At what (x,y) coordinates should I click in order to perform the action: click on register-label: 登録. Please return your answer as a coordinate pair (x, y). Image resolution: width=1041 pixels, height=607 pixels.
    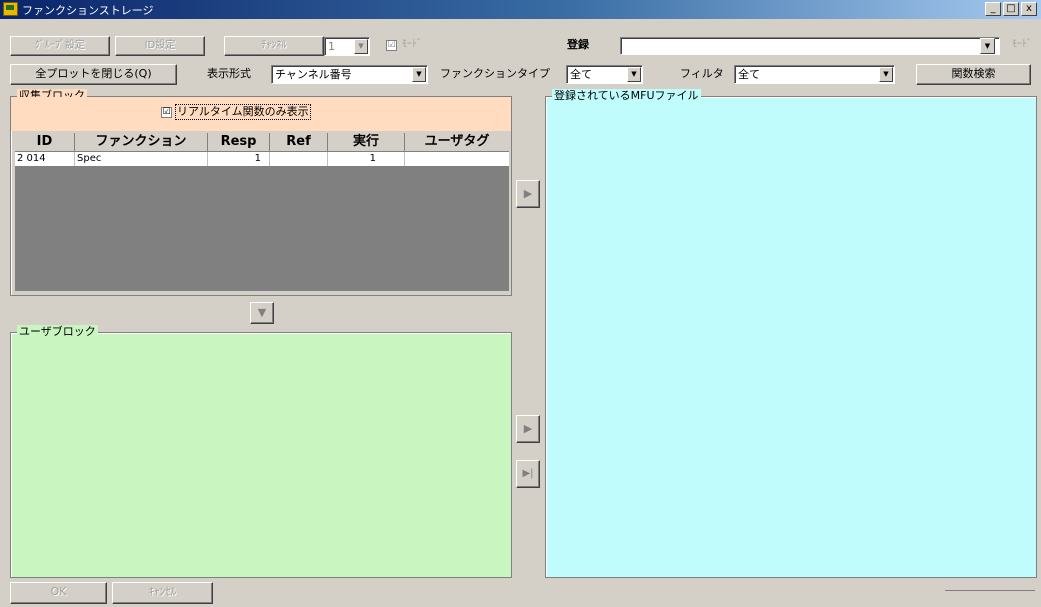
    Looking at the image, I should click on (578, 44).